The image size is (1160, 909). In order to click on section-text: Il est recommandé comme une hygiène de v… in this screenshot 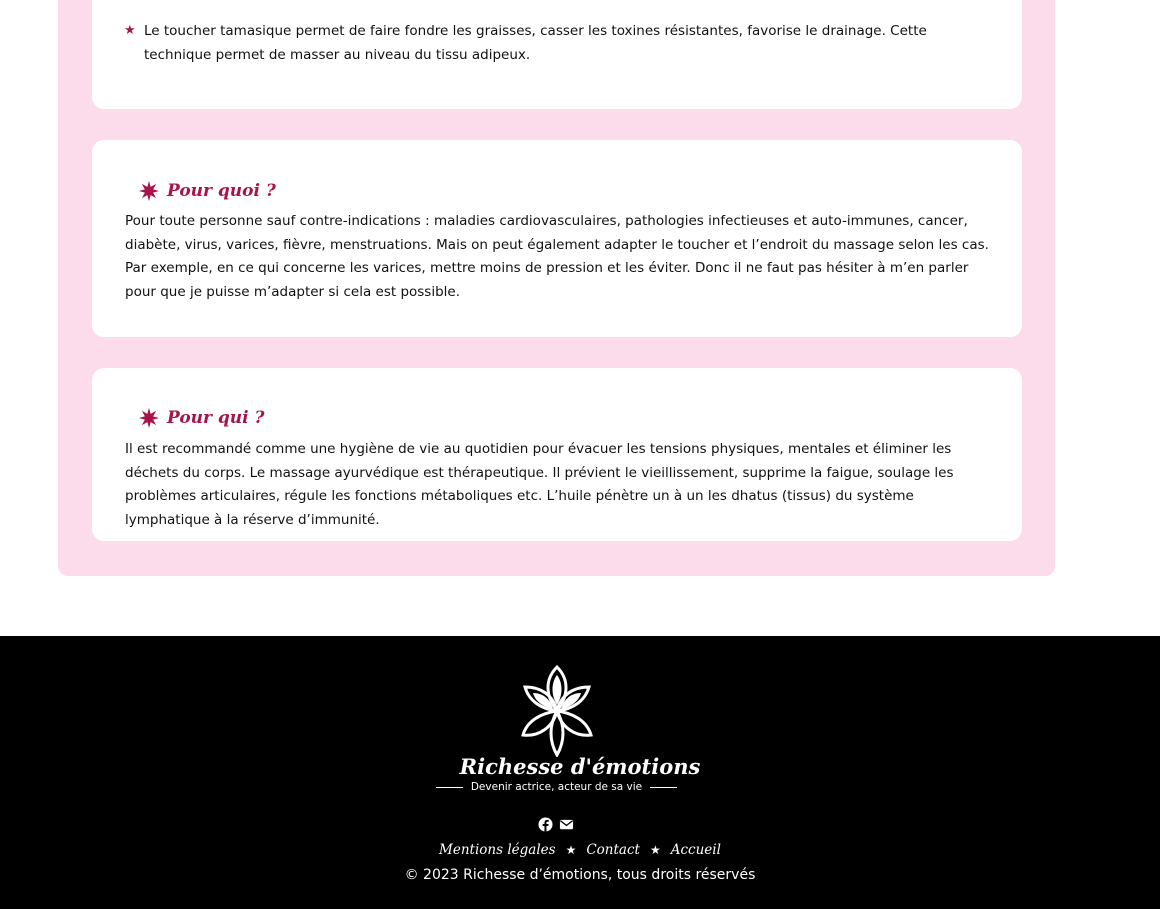, I will do `click(539, 484)`.